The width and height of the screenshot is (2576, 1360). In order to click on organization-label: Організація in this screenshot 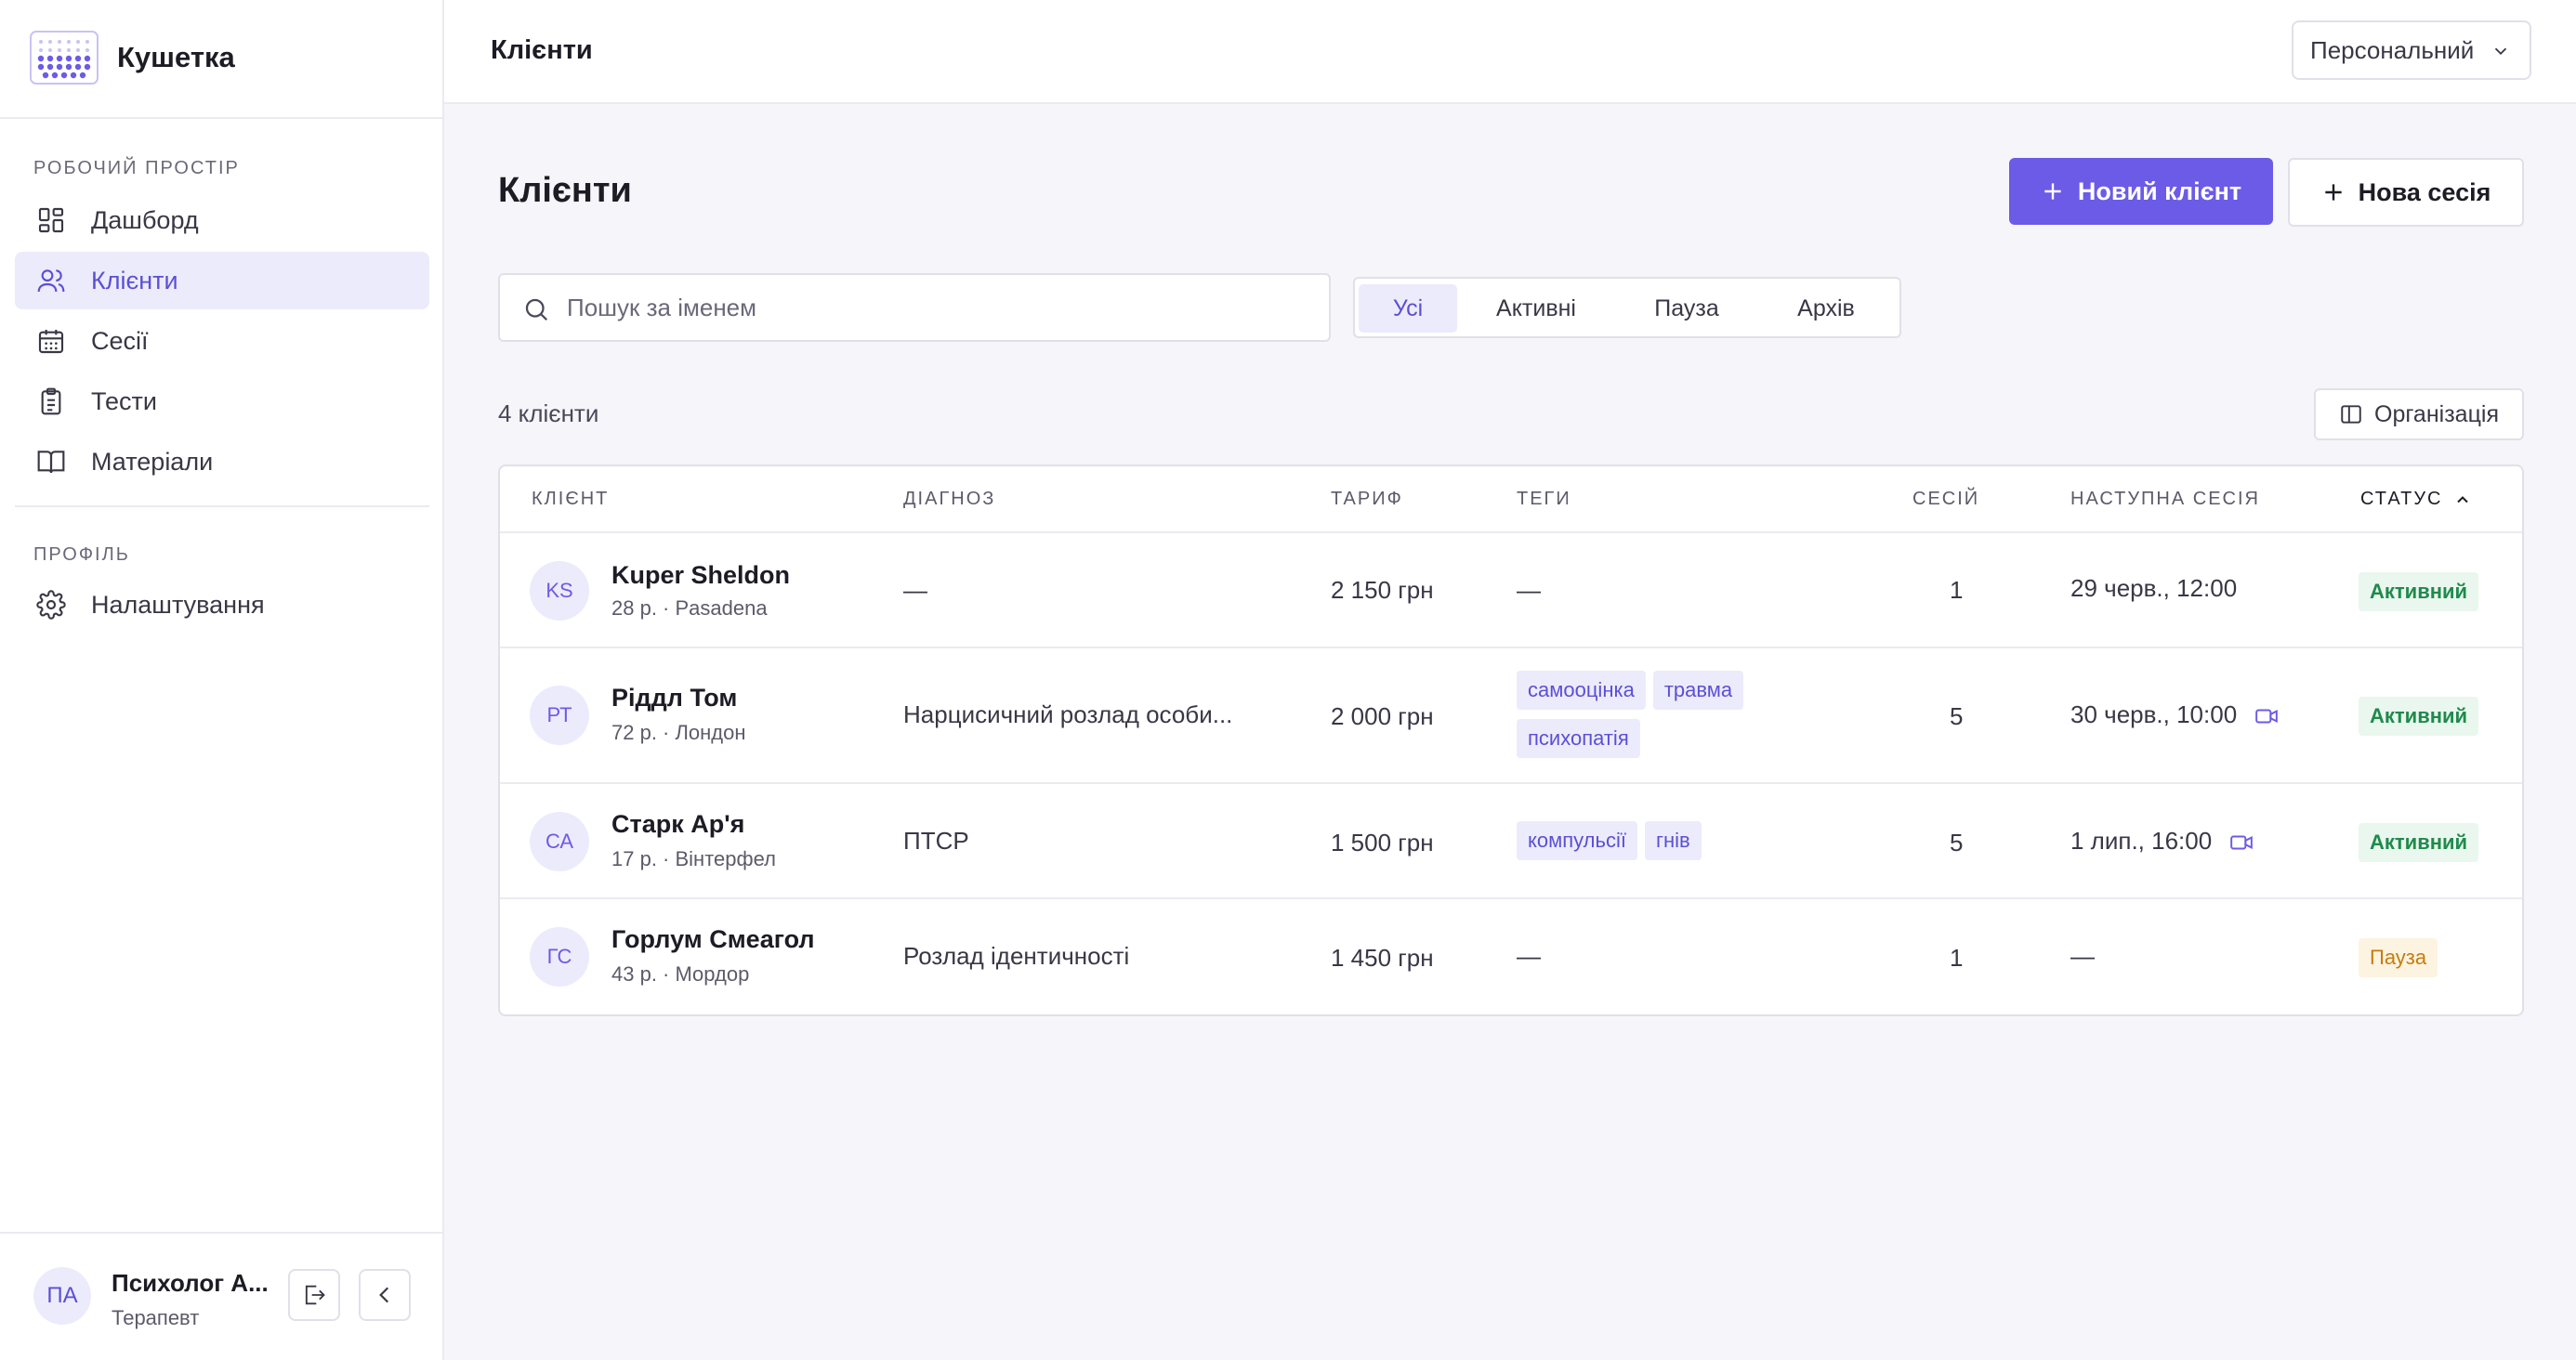, I will do `click(2436, 413)`.